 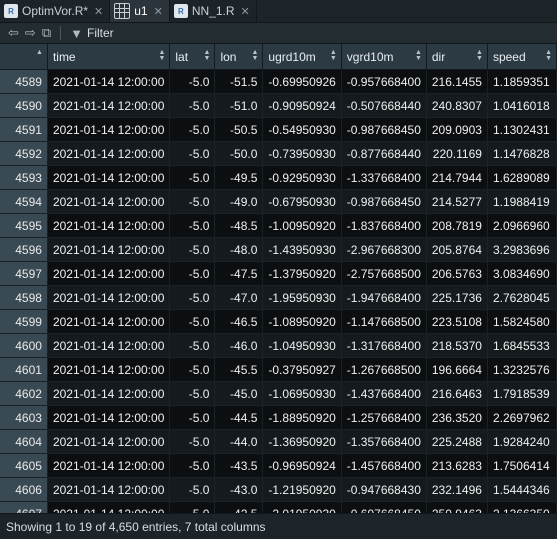 What do you see at coordinates (92, 33) in the screenshot?
I see `filter-button: ▼ Filter` at bounding box center [92, 33].